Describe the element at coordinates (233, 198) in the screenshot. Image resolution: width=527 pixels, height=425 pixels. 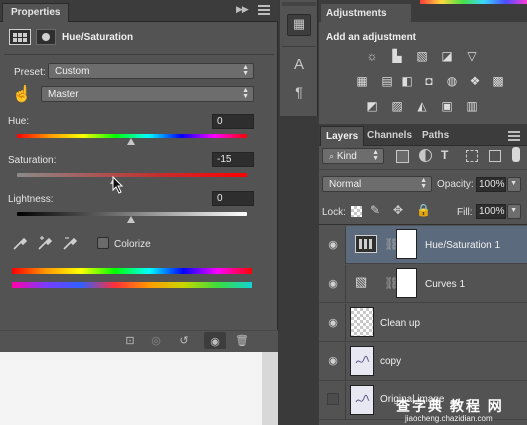
I see `lightness-value-field: 0` at that location.